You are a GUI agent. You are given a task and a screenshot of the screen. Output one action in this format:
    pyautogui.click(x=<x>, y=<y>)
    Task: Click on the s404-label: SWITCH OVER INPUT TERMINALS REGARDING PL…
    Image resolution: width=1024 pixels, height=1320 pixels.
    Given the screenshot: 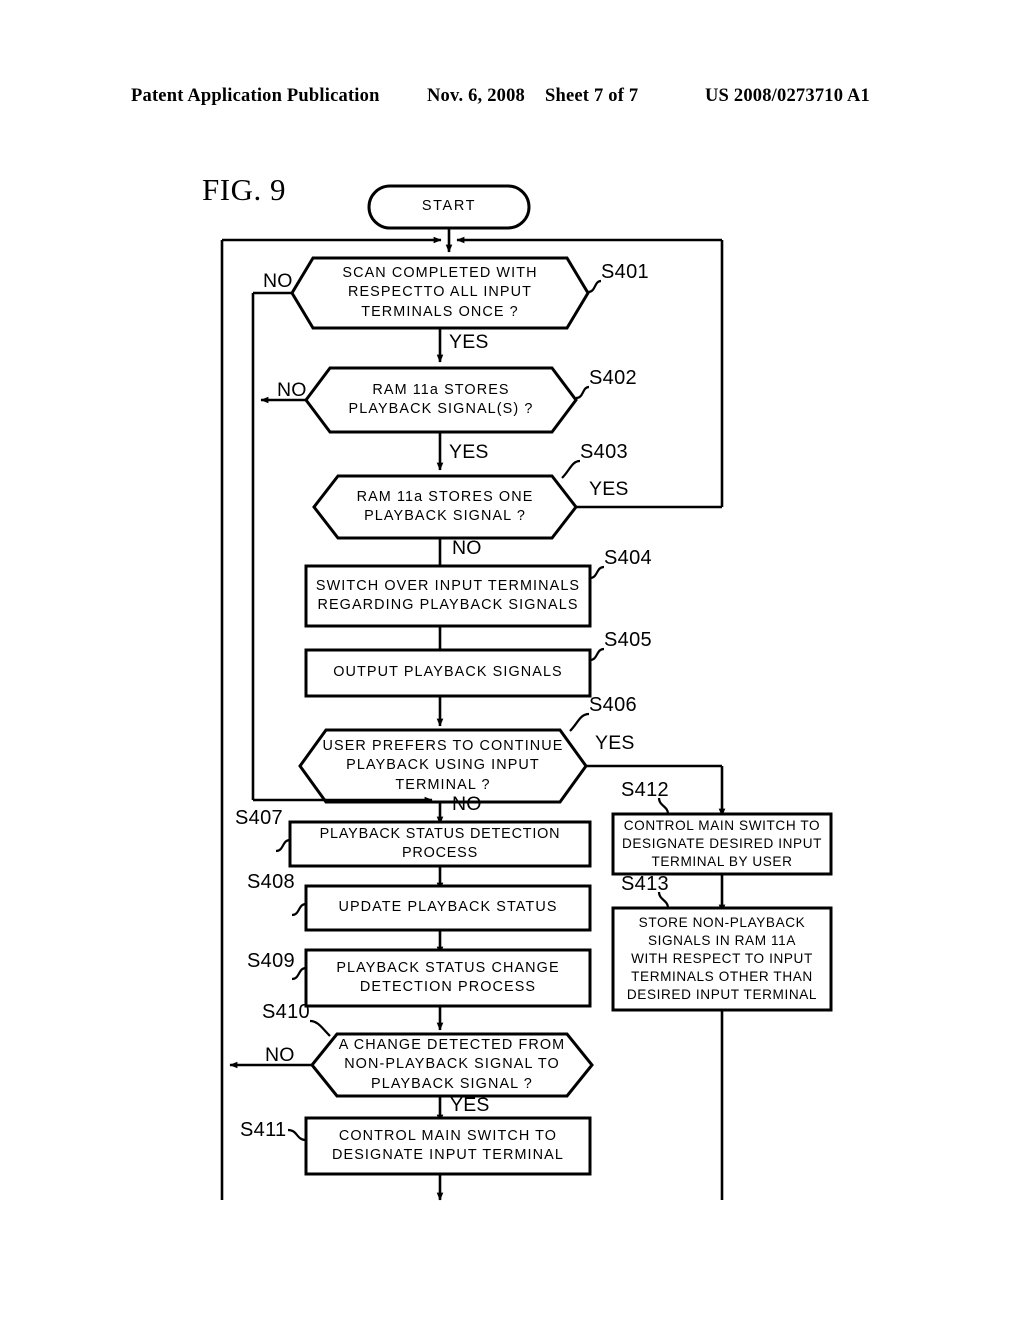 What is the action you would take?
    pyautogui.click(x=448, y=595)
    